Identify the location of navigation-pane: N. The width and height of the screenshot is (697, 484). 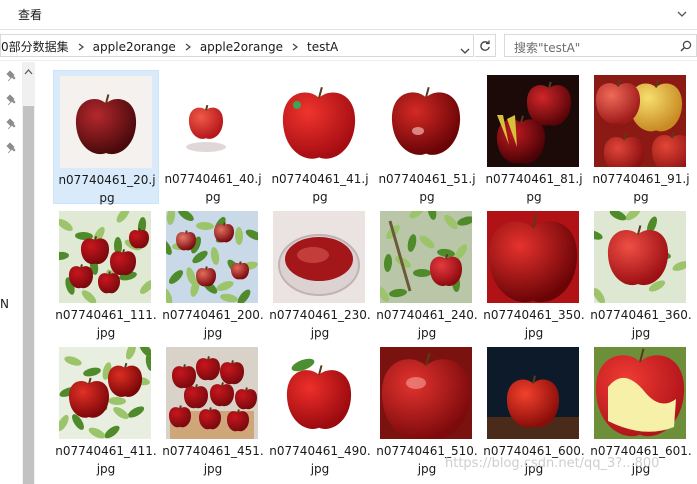
(11, 273).